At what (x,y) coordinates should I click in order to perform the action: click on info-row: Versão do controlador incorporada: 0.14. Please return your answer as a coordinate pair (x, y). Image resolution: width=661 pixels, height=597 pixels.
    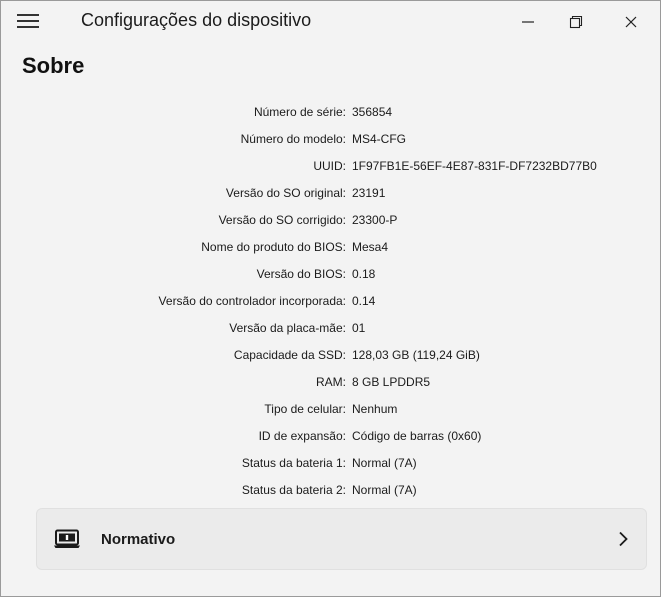
    Looking at the image, I should click on (331, 307).